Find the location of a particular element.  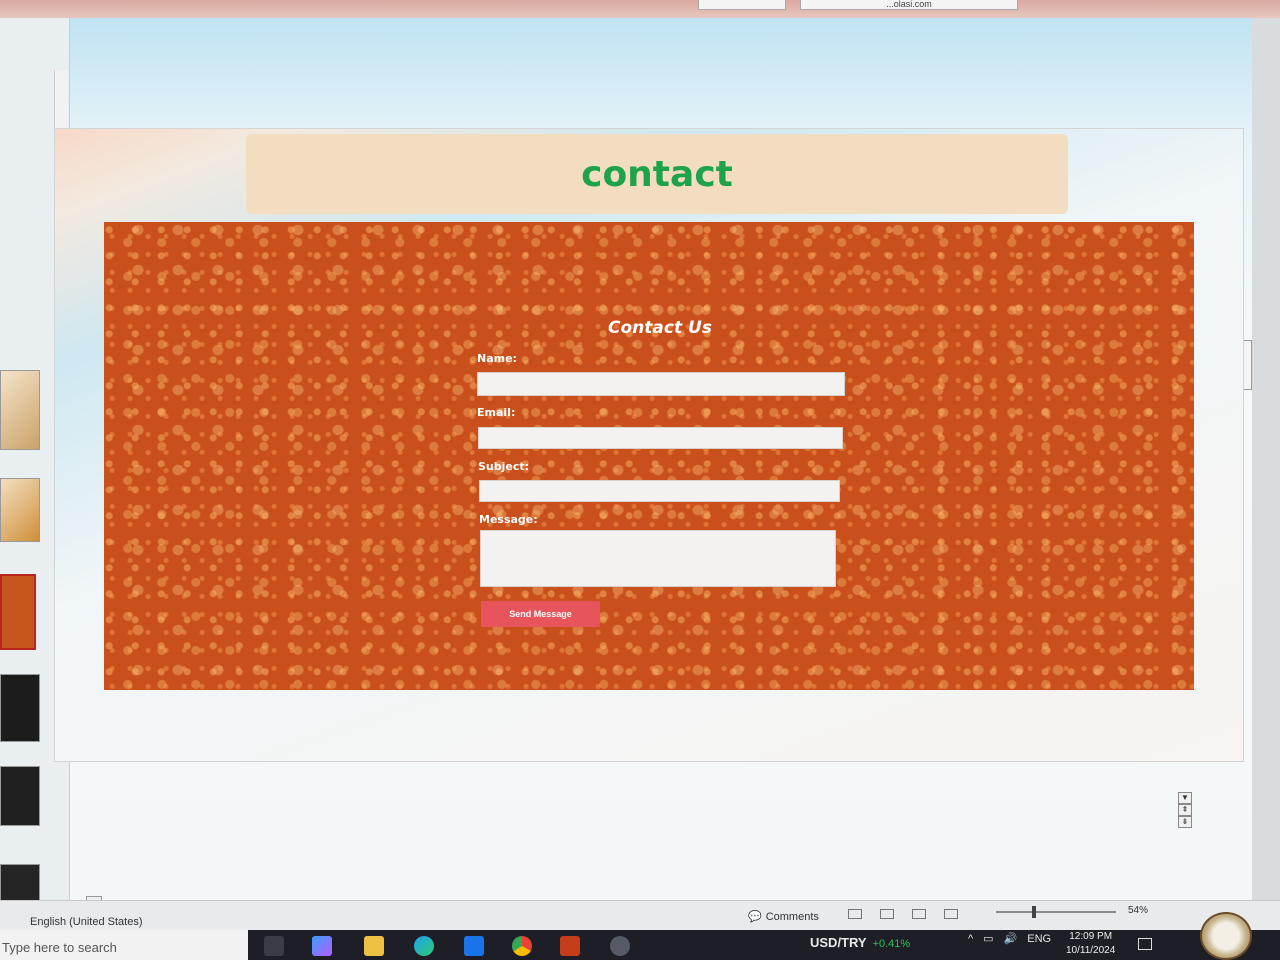

system-tray: ^ ▭ 🔊 ENG is located at coordinates (1009, 939).